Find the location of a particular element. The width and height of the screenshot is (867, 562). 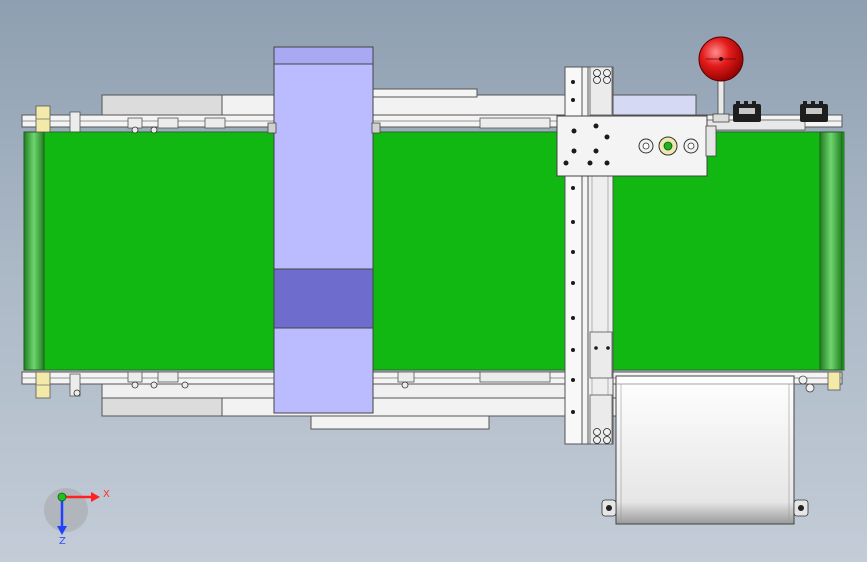

reject-hopper is located at coordinates (705, 450).